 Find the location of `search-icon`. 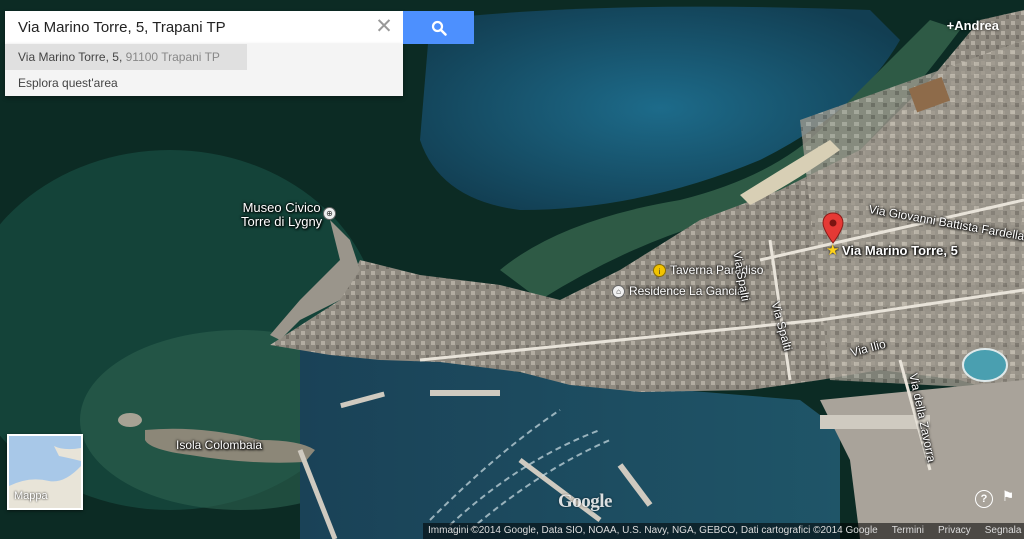

search-icon is located at coordinates (439, 28).